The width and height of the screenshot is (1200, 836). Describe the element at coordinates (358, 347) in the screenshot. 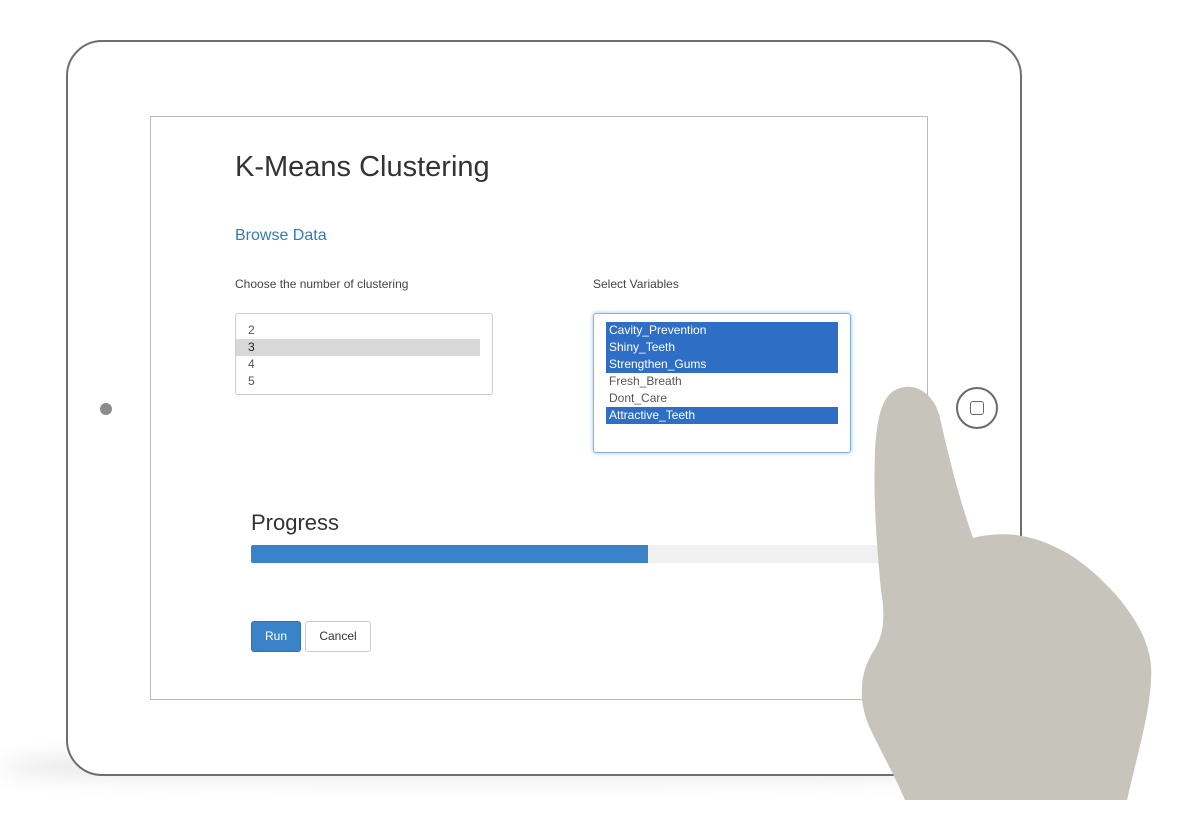

I see `cluster-option: 3` at that location.